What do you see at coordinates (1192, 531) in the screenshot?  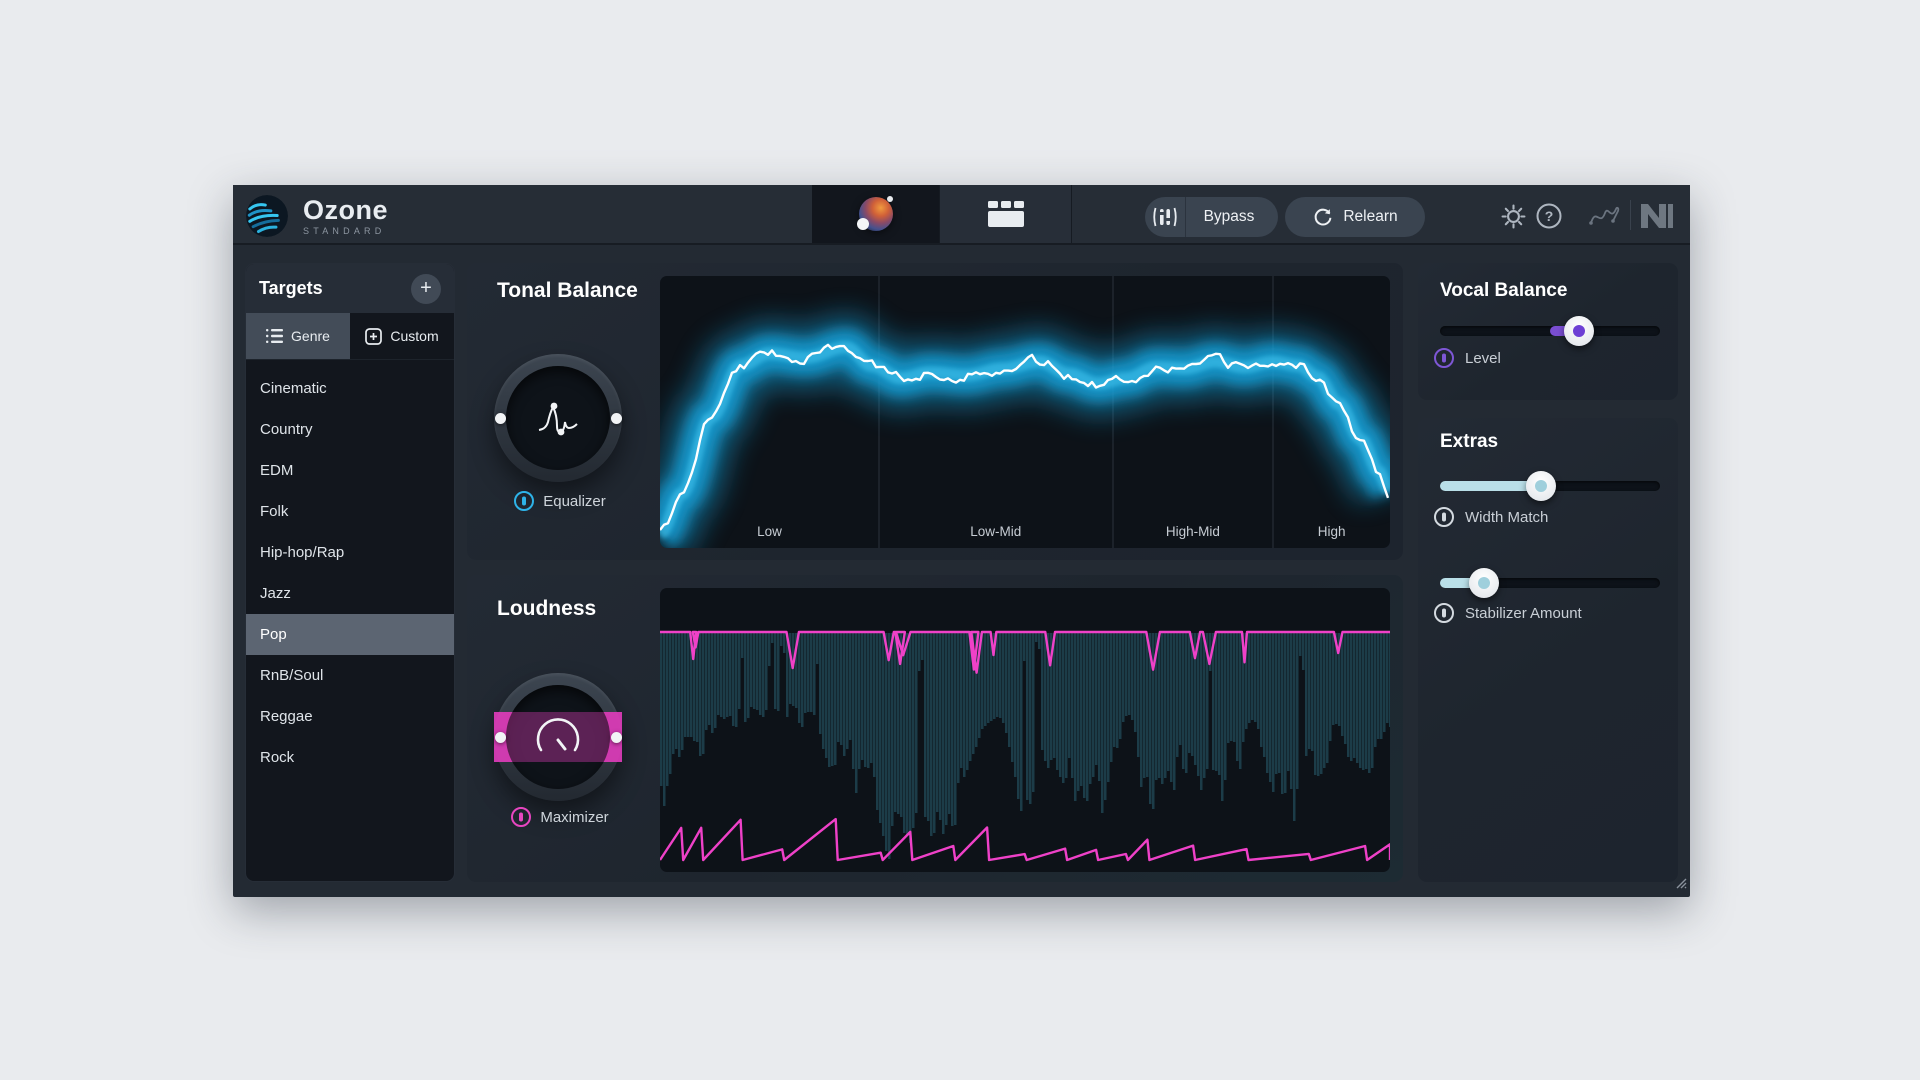 I see `band-label-high-mid: High-Mid` at bounding box center [1192, 531].